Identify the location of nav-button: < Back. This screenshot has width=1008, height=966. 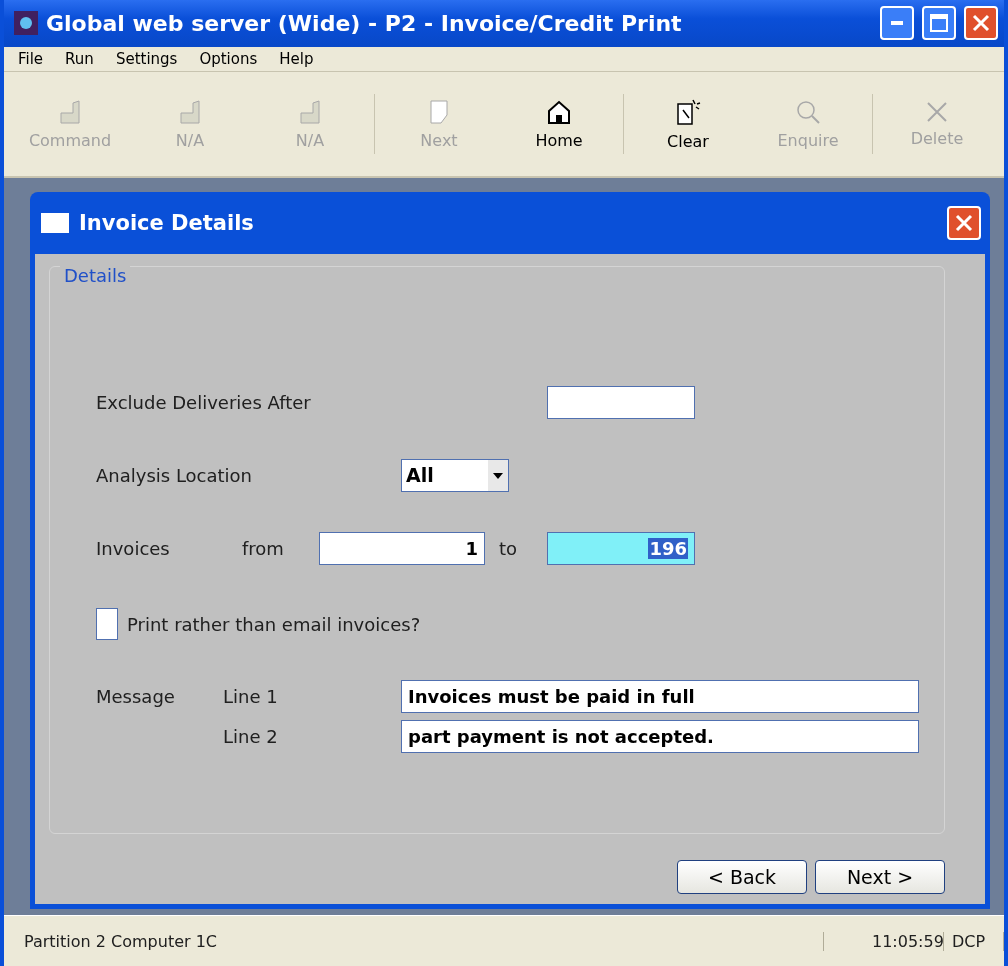
(742, 877).